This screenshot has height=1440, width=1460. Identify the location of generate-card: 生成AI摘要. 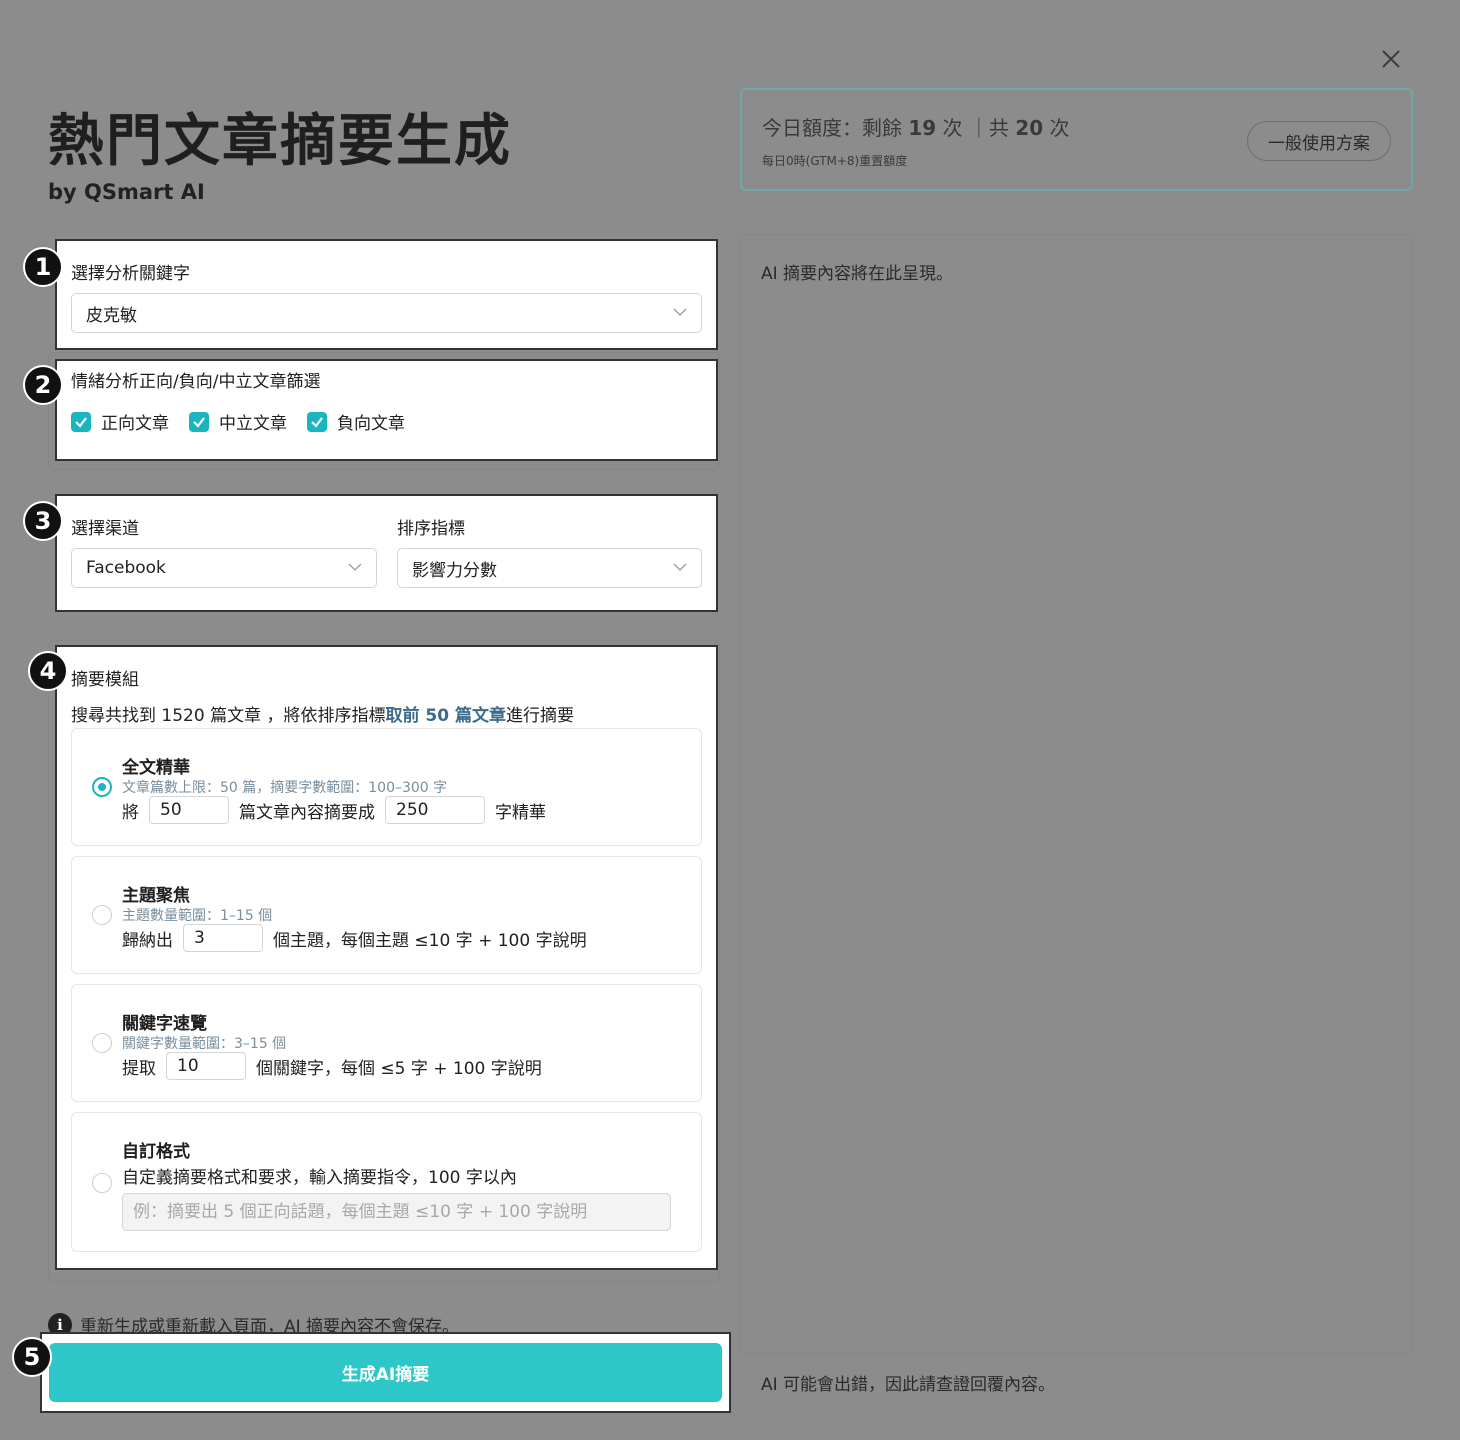
(385, 1372).